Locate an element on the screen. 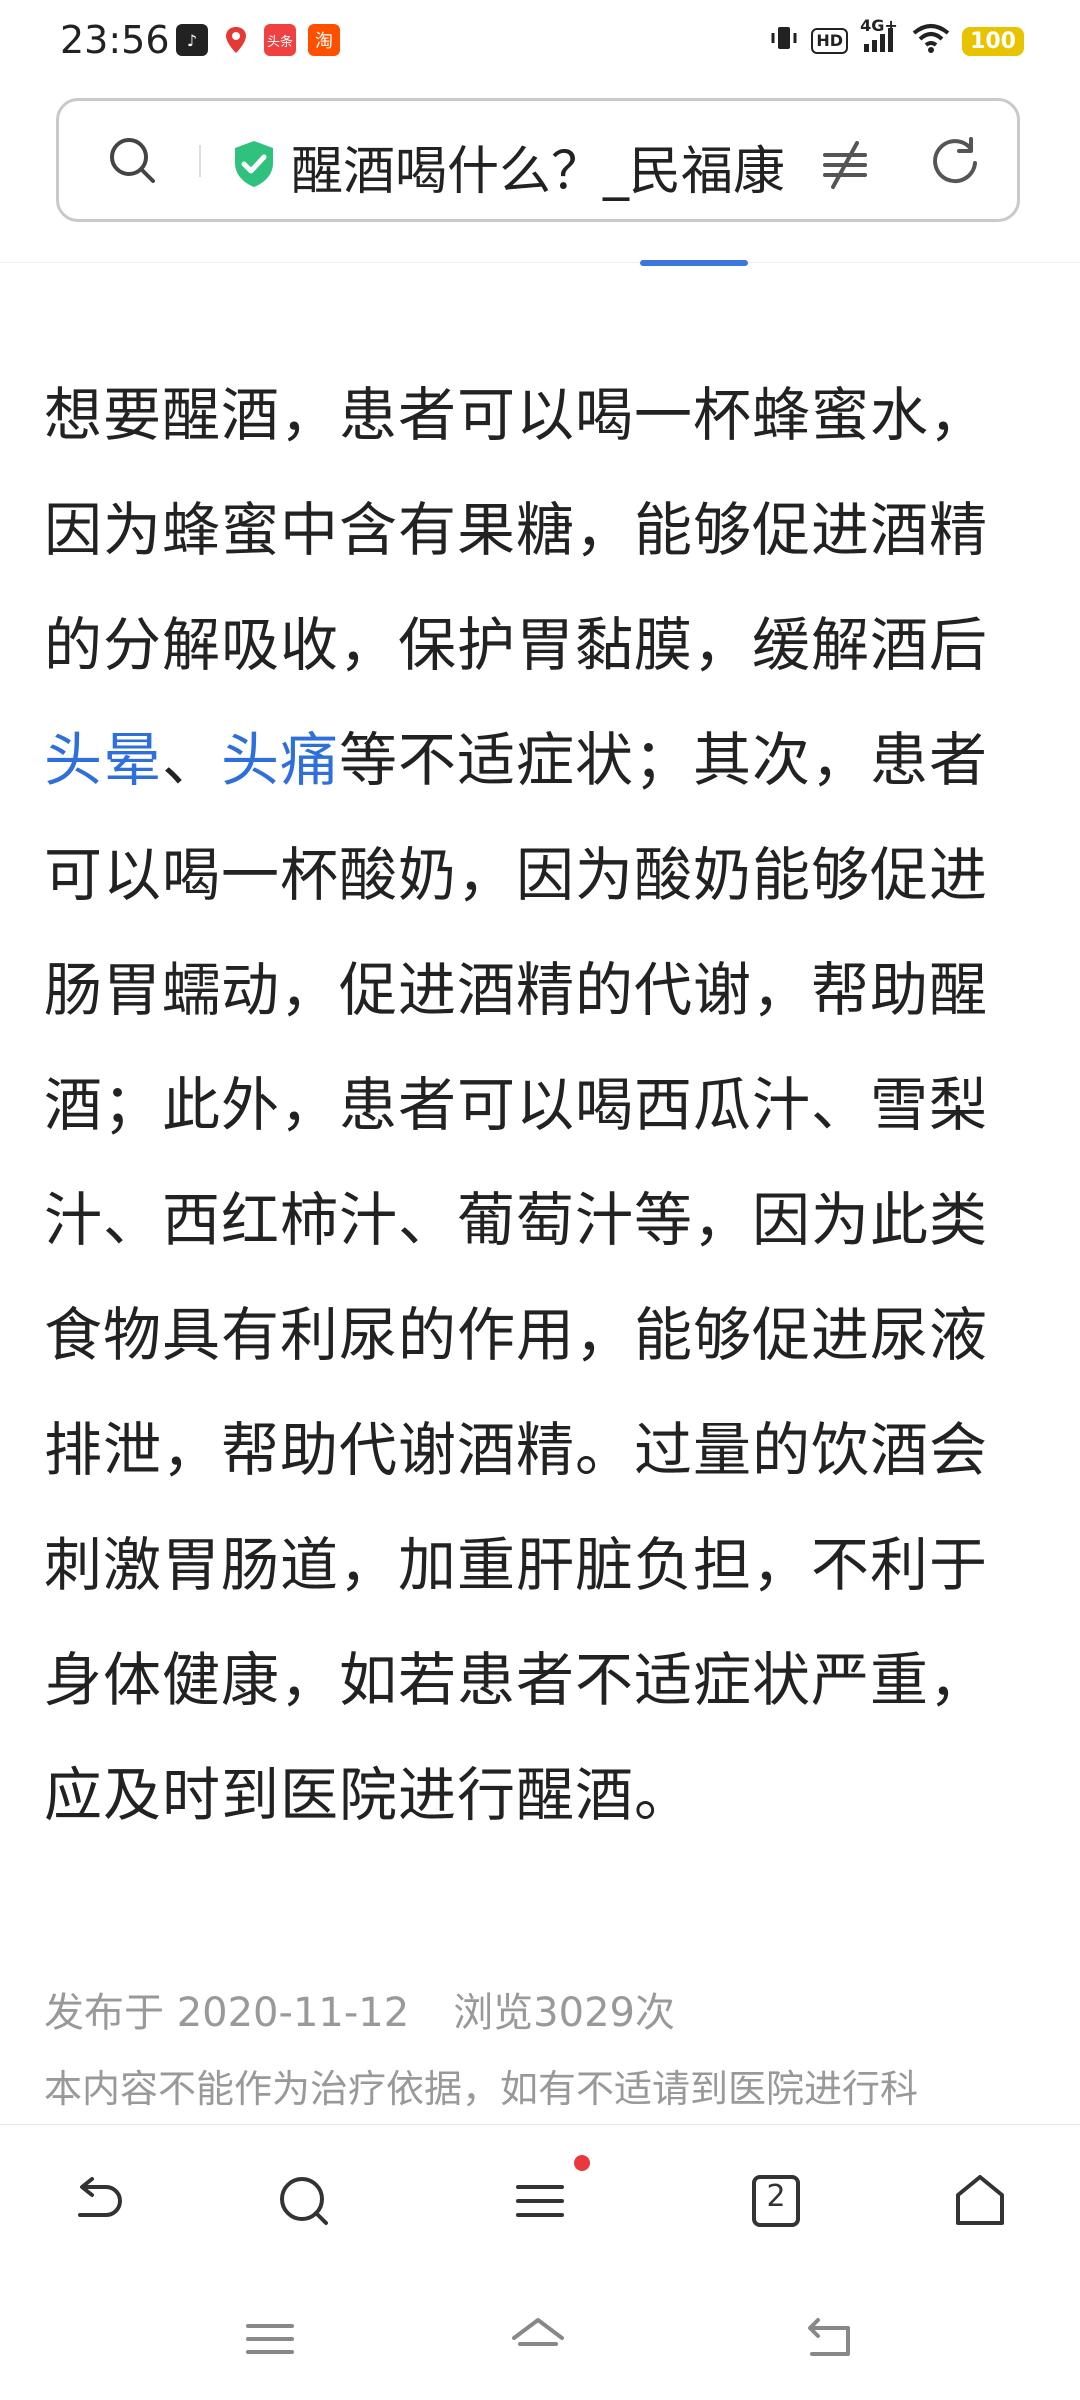 The height and width of the screenshot is (2400, 1080). menu-icon is located at coordinates (540, 2201).